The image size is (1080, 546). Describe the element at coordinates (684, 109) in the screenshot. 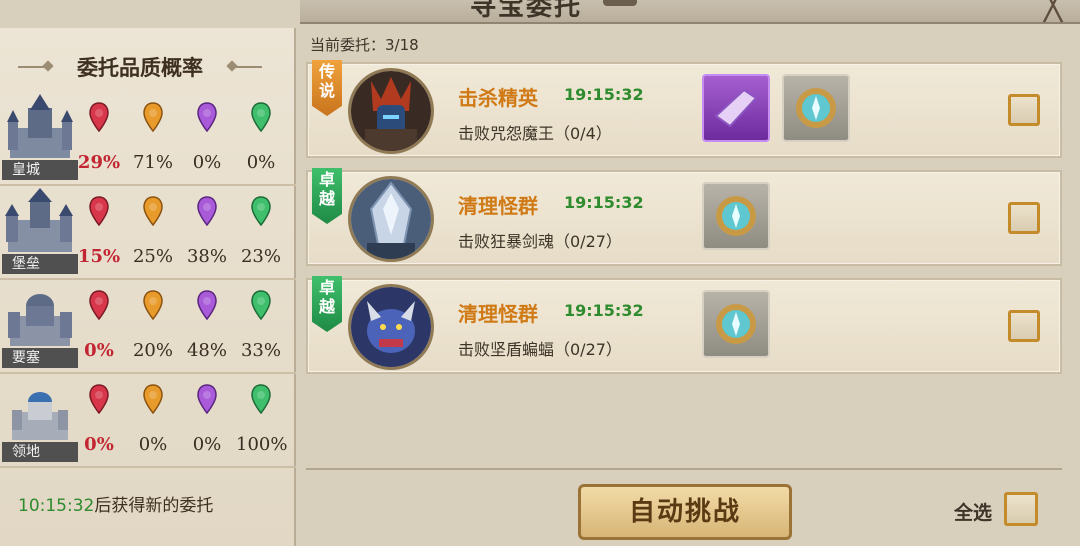

I see `commission-row: 传说 击杀精英 19:15:32 击败咒怨魔王（0/4）` at that location.